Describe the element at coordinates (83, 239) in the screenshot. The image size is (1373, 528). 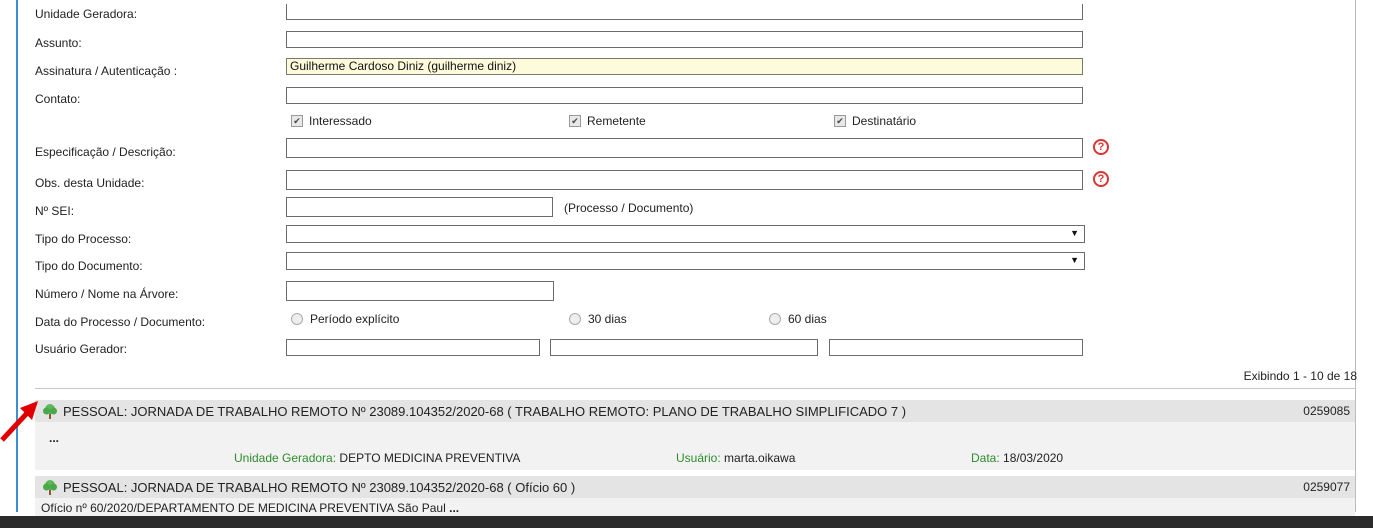
I see `tipo-processo-label: Tipo do Processo:` at that location.